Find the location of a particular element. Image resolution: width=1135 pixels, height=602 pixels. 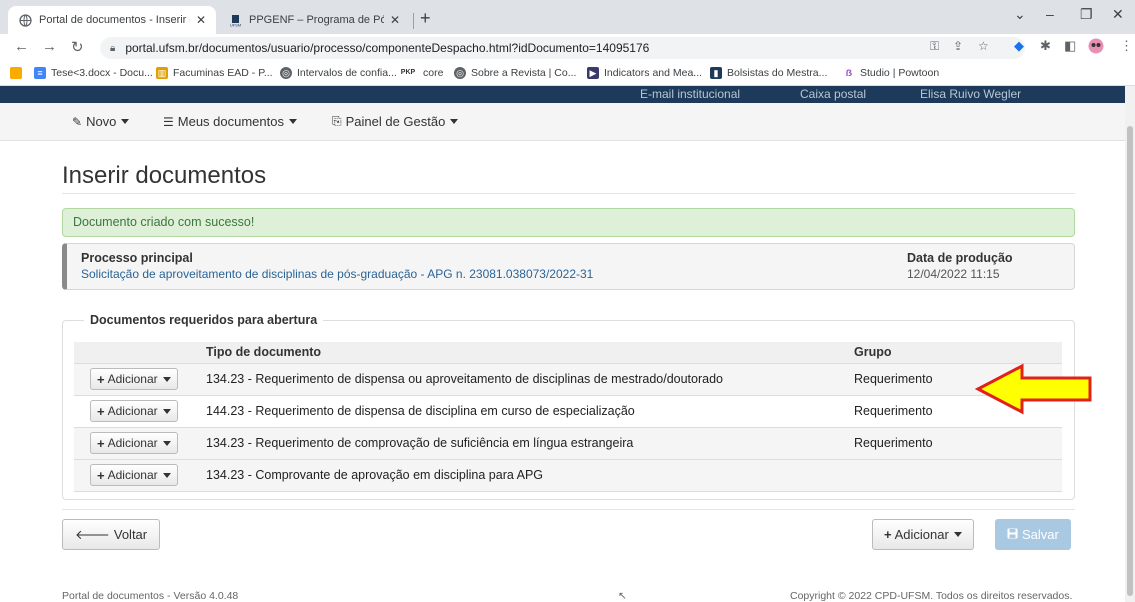

ufsm-icon: ▮ is located at coordinates (716, 73).